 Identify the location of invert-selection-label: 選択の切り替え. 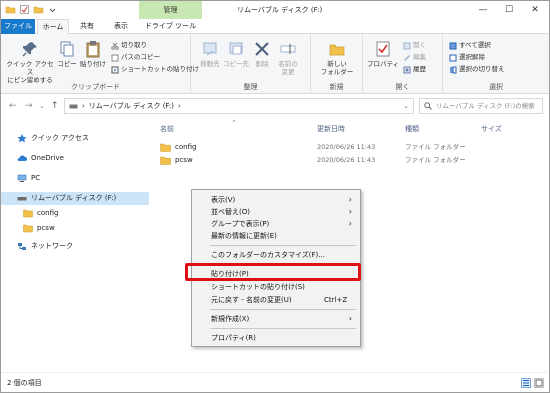
(482, 69).